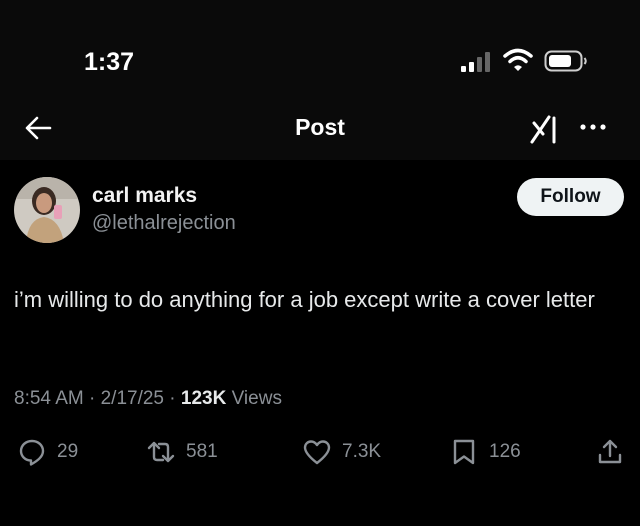 The height and width of the screenshot is (526, 640). Describe the element at coordinates (464, 452) in the screenshot. I see `bookmark-icon` at that location.